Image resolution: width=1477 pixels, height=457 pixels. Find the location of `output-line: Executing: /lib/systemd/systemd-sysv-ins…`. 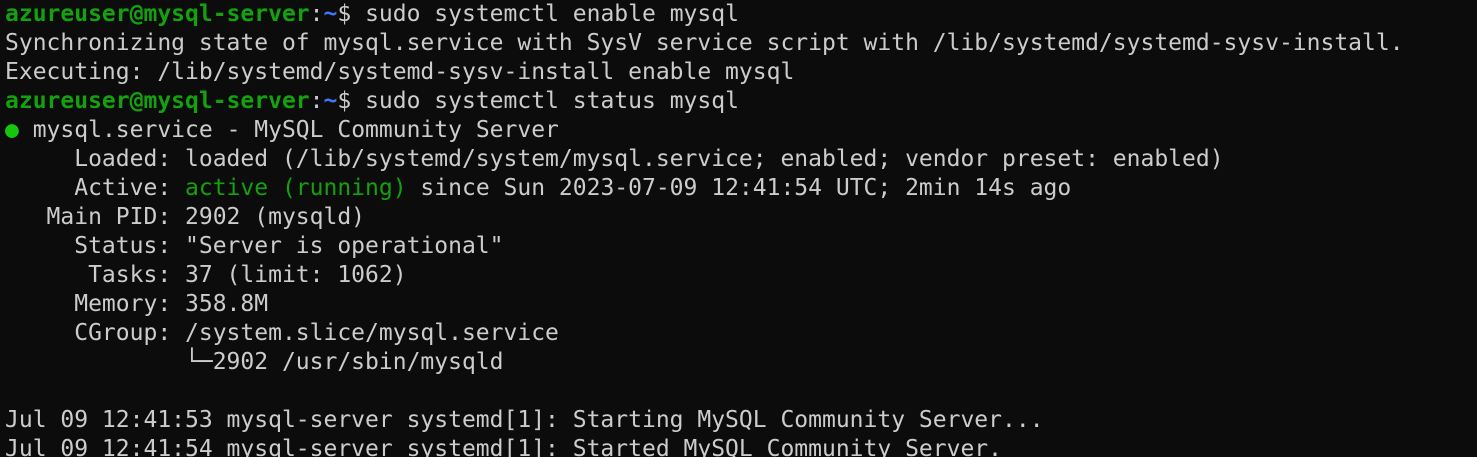

output-line: Executing: /lib/systemd/systemd-sysv-ins… is located at coordinates (400, 72).